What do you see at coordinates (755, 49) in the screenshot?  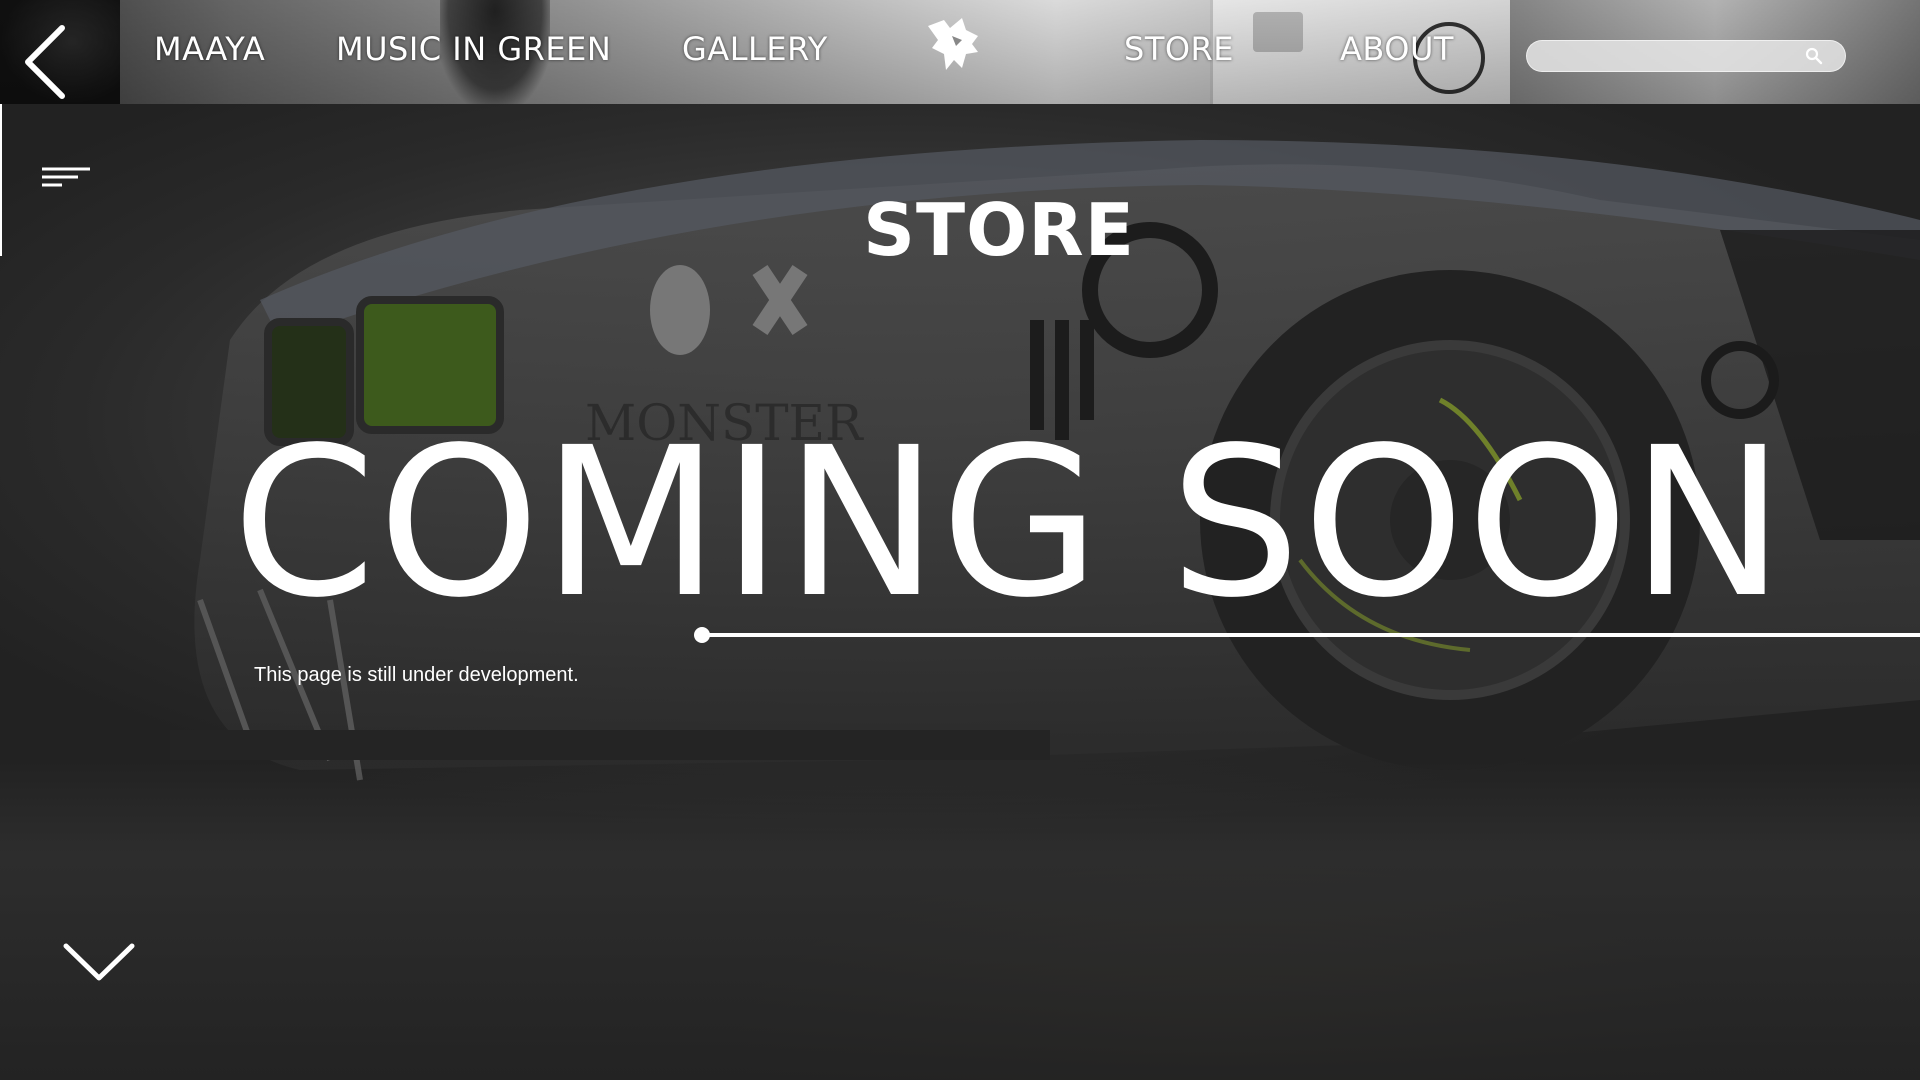 I see `nav-gallery: GALLERY` at bounding box center [755, 49].